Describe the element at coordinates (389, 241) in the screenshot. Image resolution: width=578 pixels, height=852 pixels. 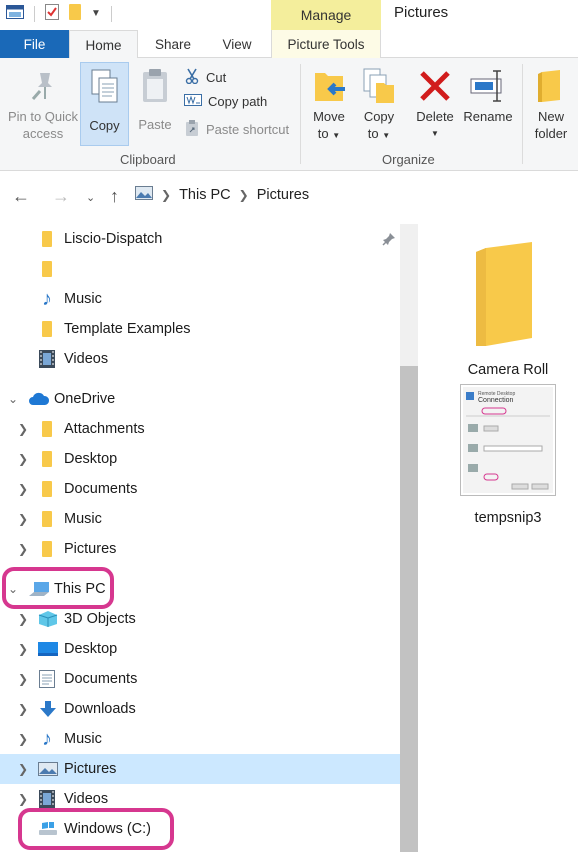
I see `pinned-icon` at that location.